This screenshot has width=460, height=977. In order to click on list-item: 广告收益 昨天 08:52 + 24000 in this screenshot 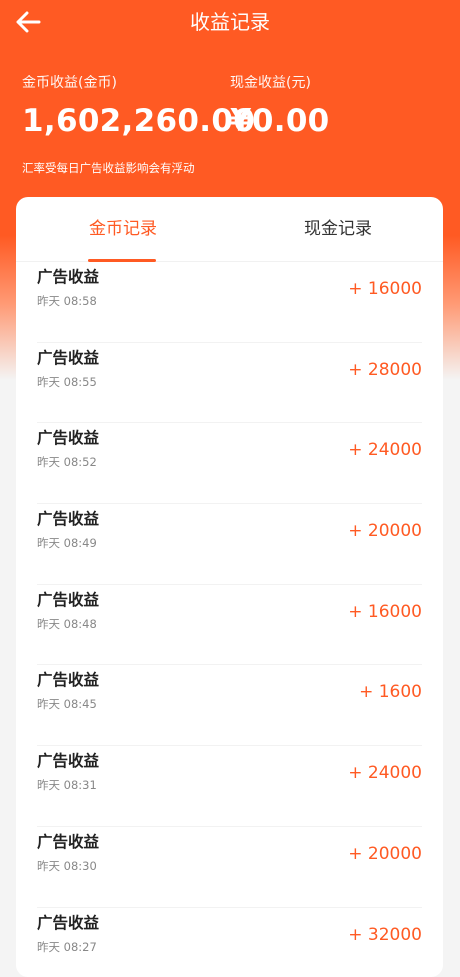, I will do `click(229, 463)`.